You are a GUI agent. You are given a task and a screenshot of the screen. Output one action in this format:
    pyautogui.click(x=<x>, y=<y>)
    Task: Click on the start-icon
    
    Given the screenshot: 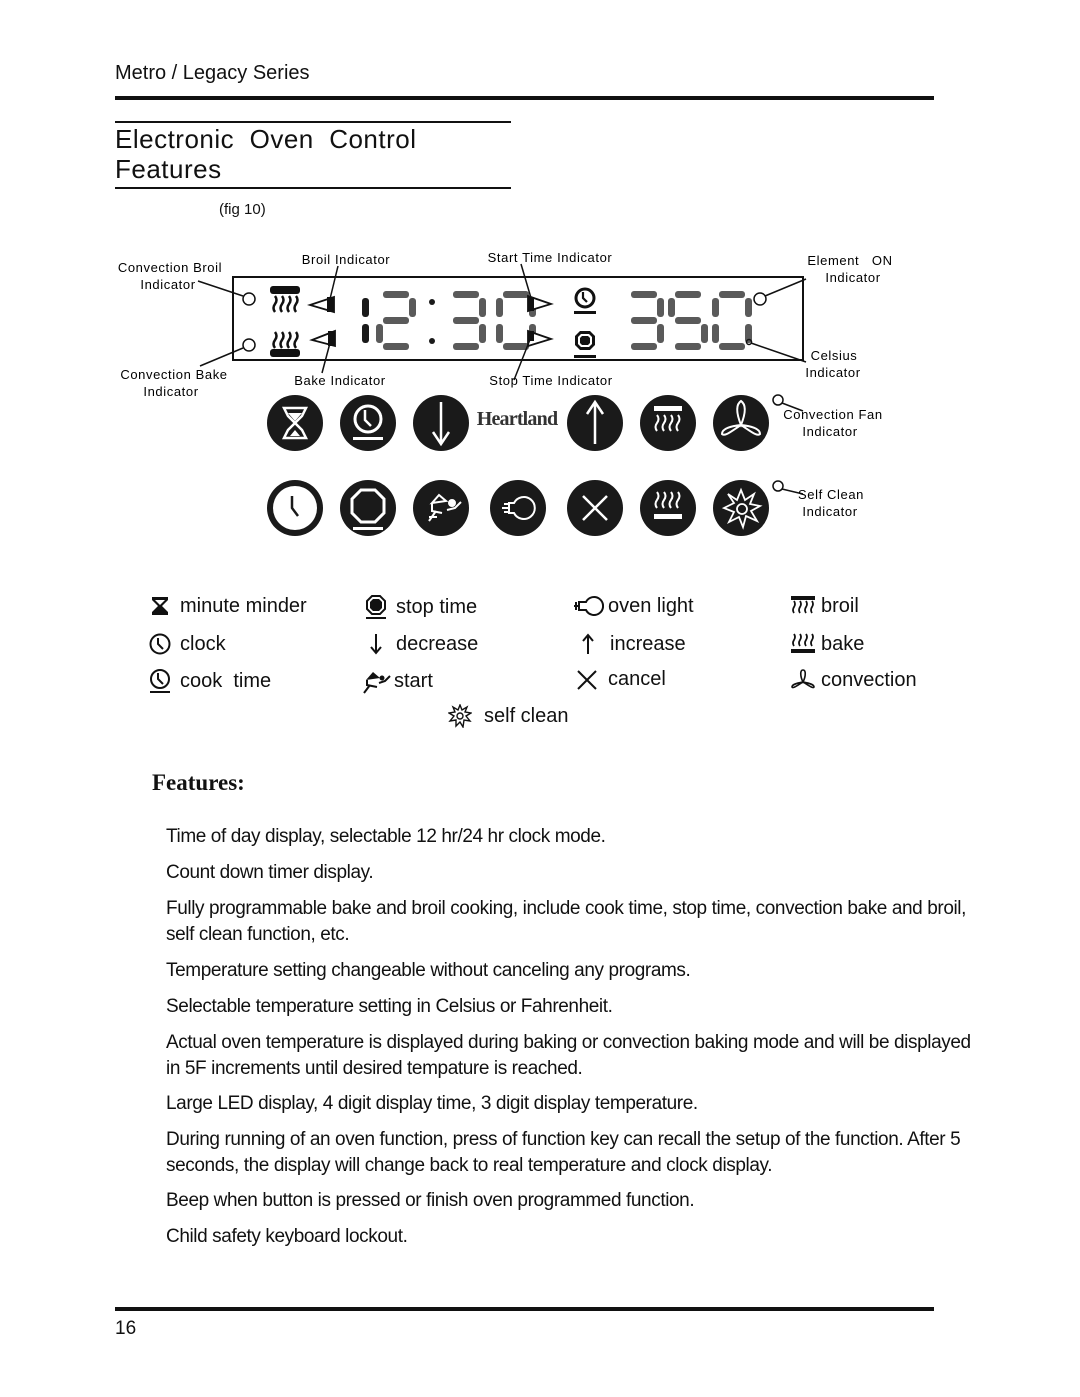 What is the action you would take?
    pyautogui.click(x=377, y=683)
    